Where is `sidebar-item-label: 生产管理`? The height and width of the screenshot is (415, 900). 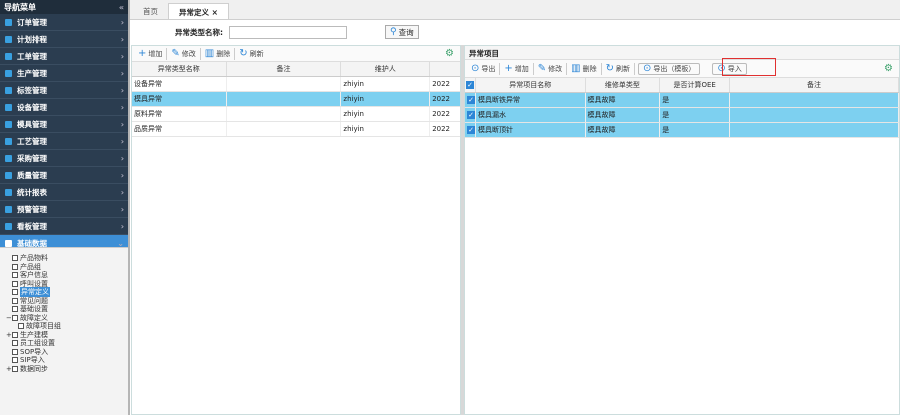 sidebar-item-label: 生产管理 is located at coordinates (32, 73).